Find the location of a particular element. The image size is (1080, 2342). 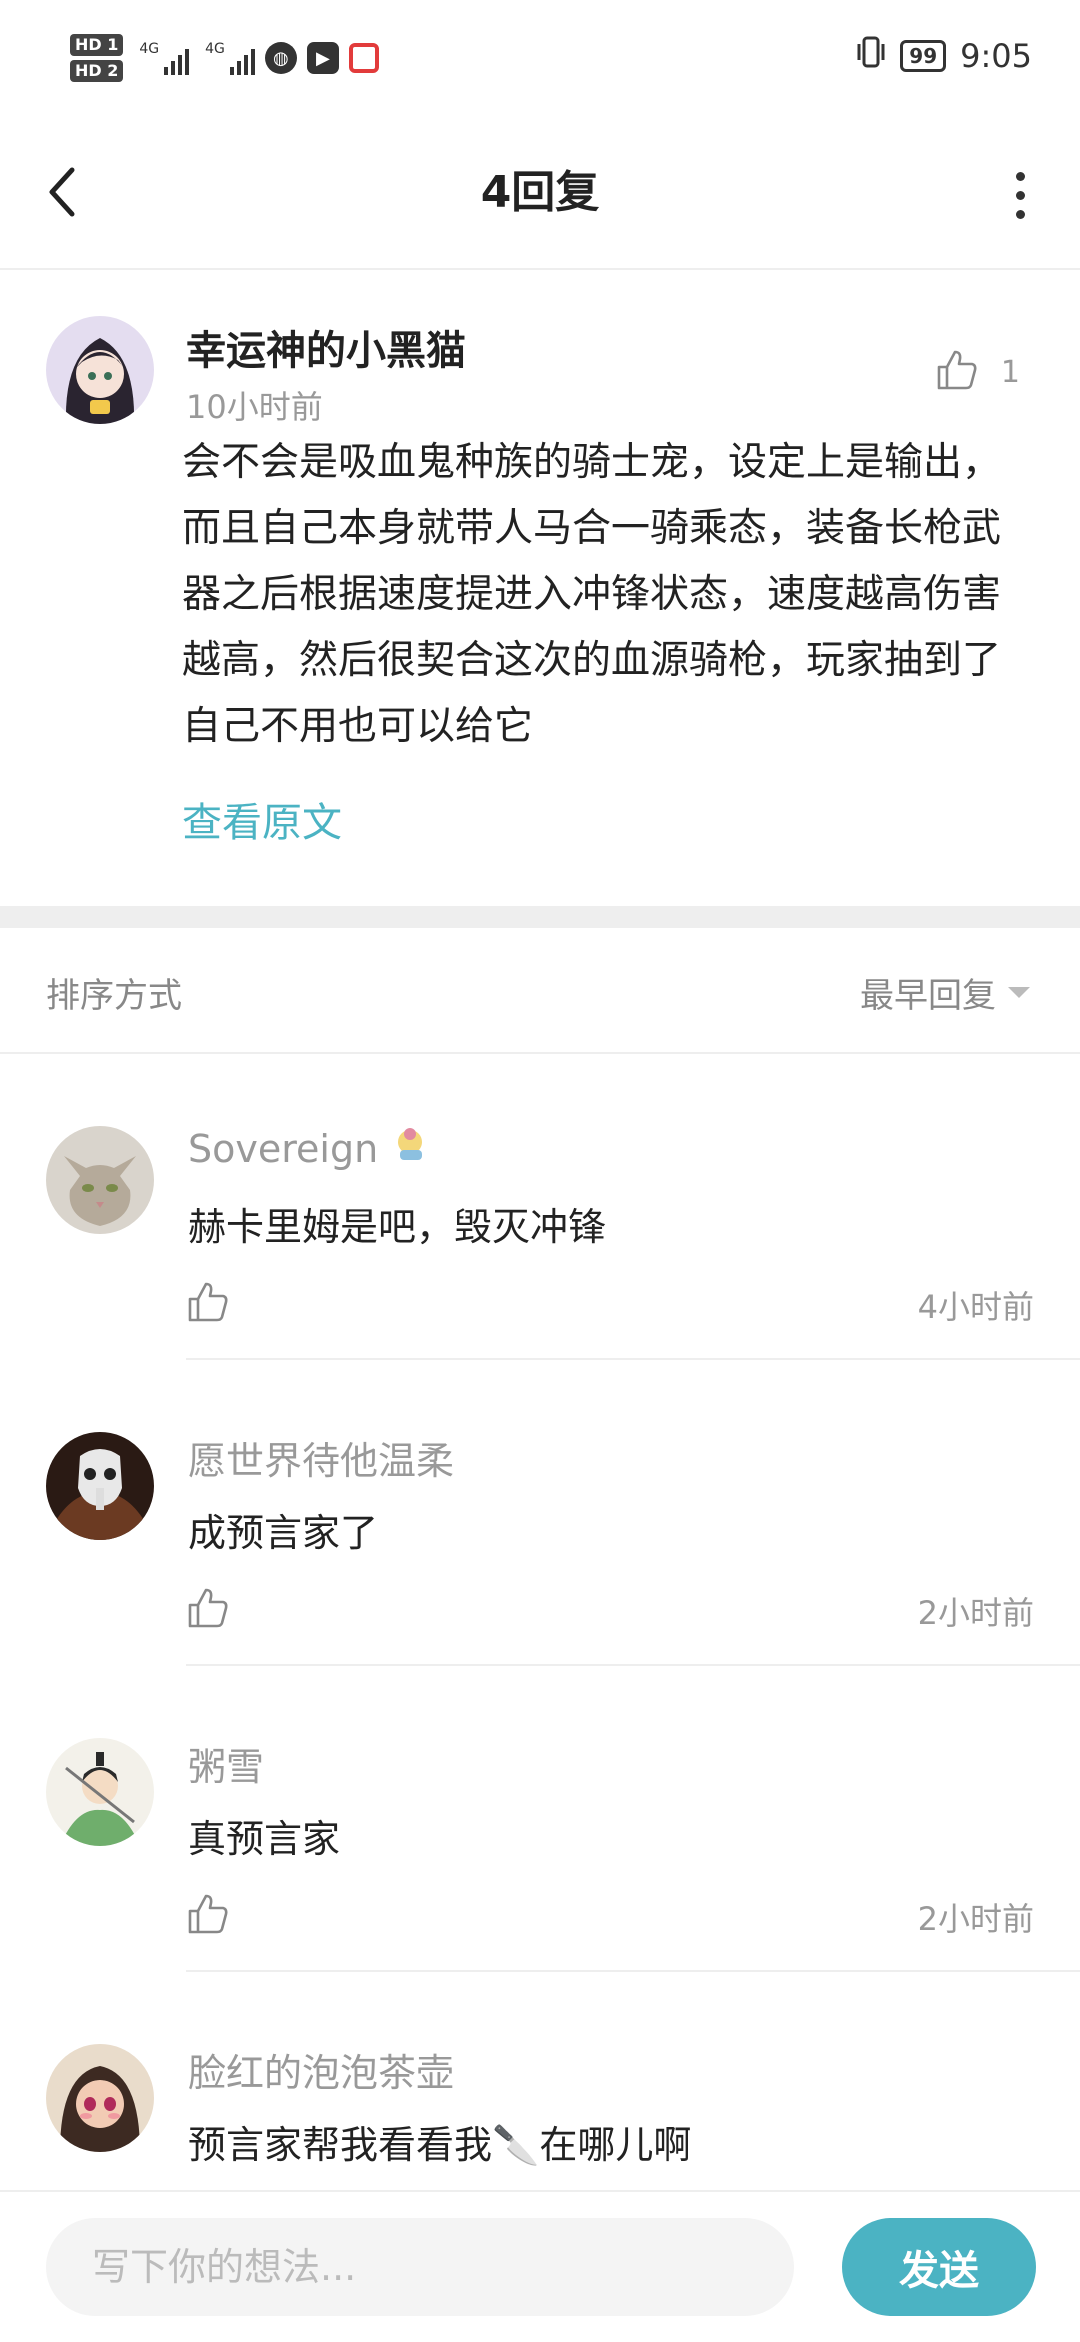

status-bar: HD 1 HD 2 4G 4G ◍ ▶ 99 9:05 is located at coordinates (540, 60).